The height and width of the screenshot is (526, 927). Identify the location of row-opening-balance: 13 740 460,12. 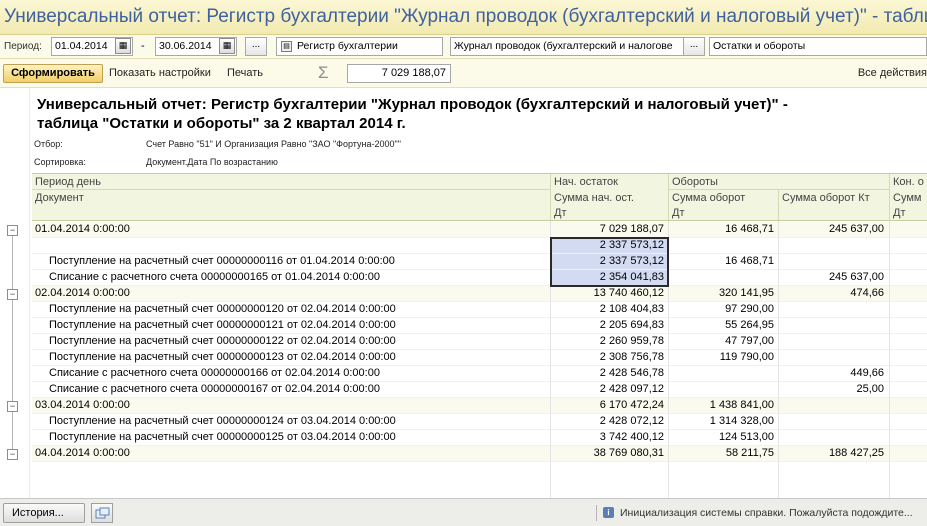
(628, 293).